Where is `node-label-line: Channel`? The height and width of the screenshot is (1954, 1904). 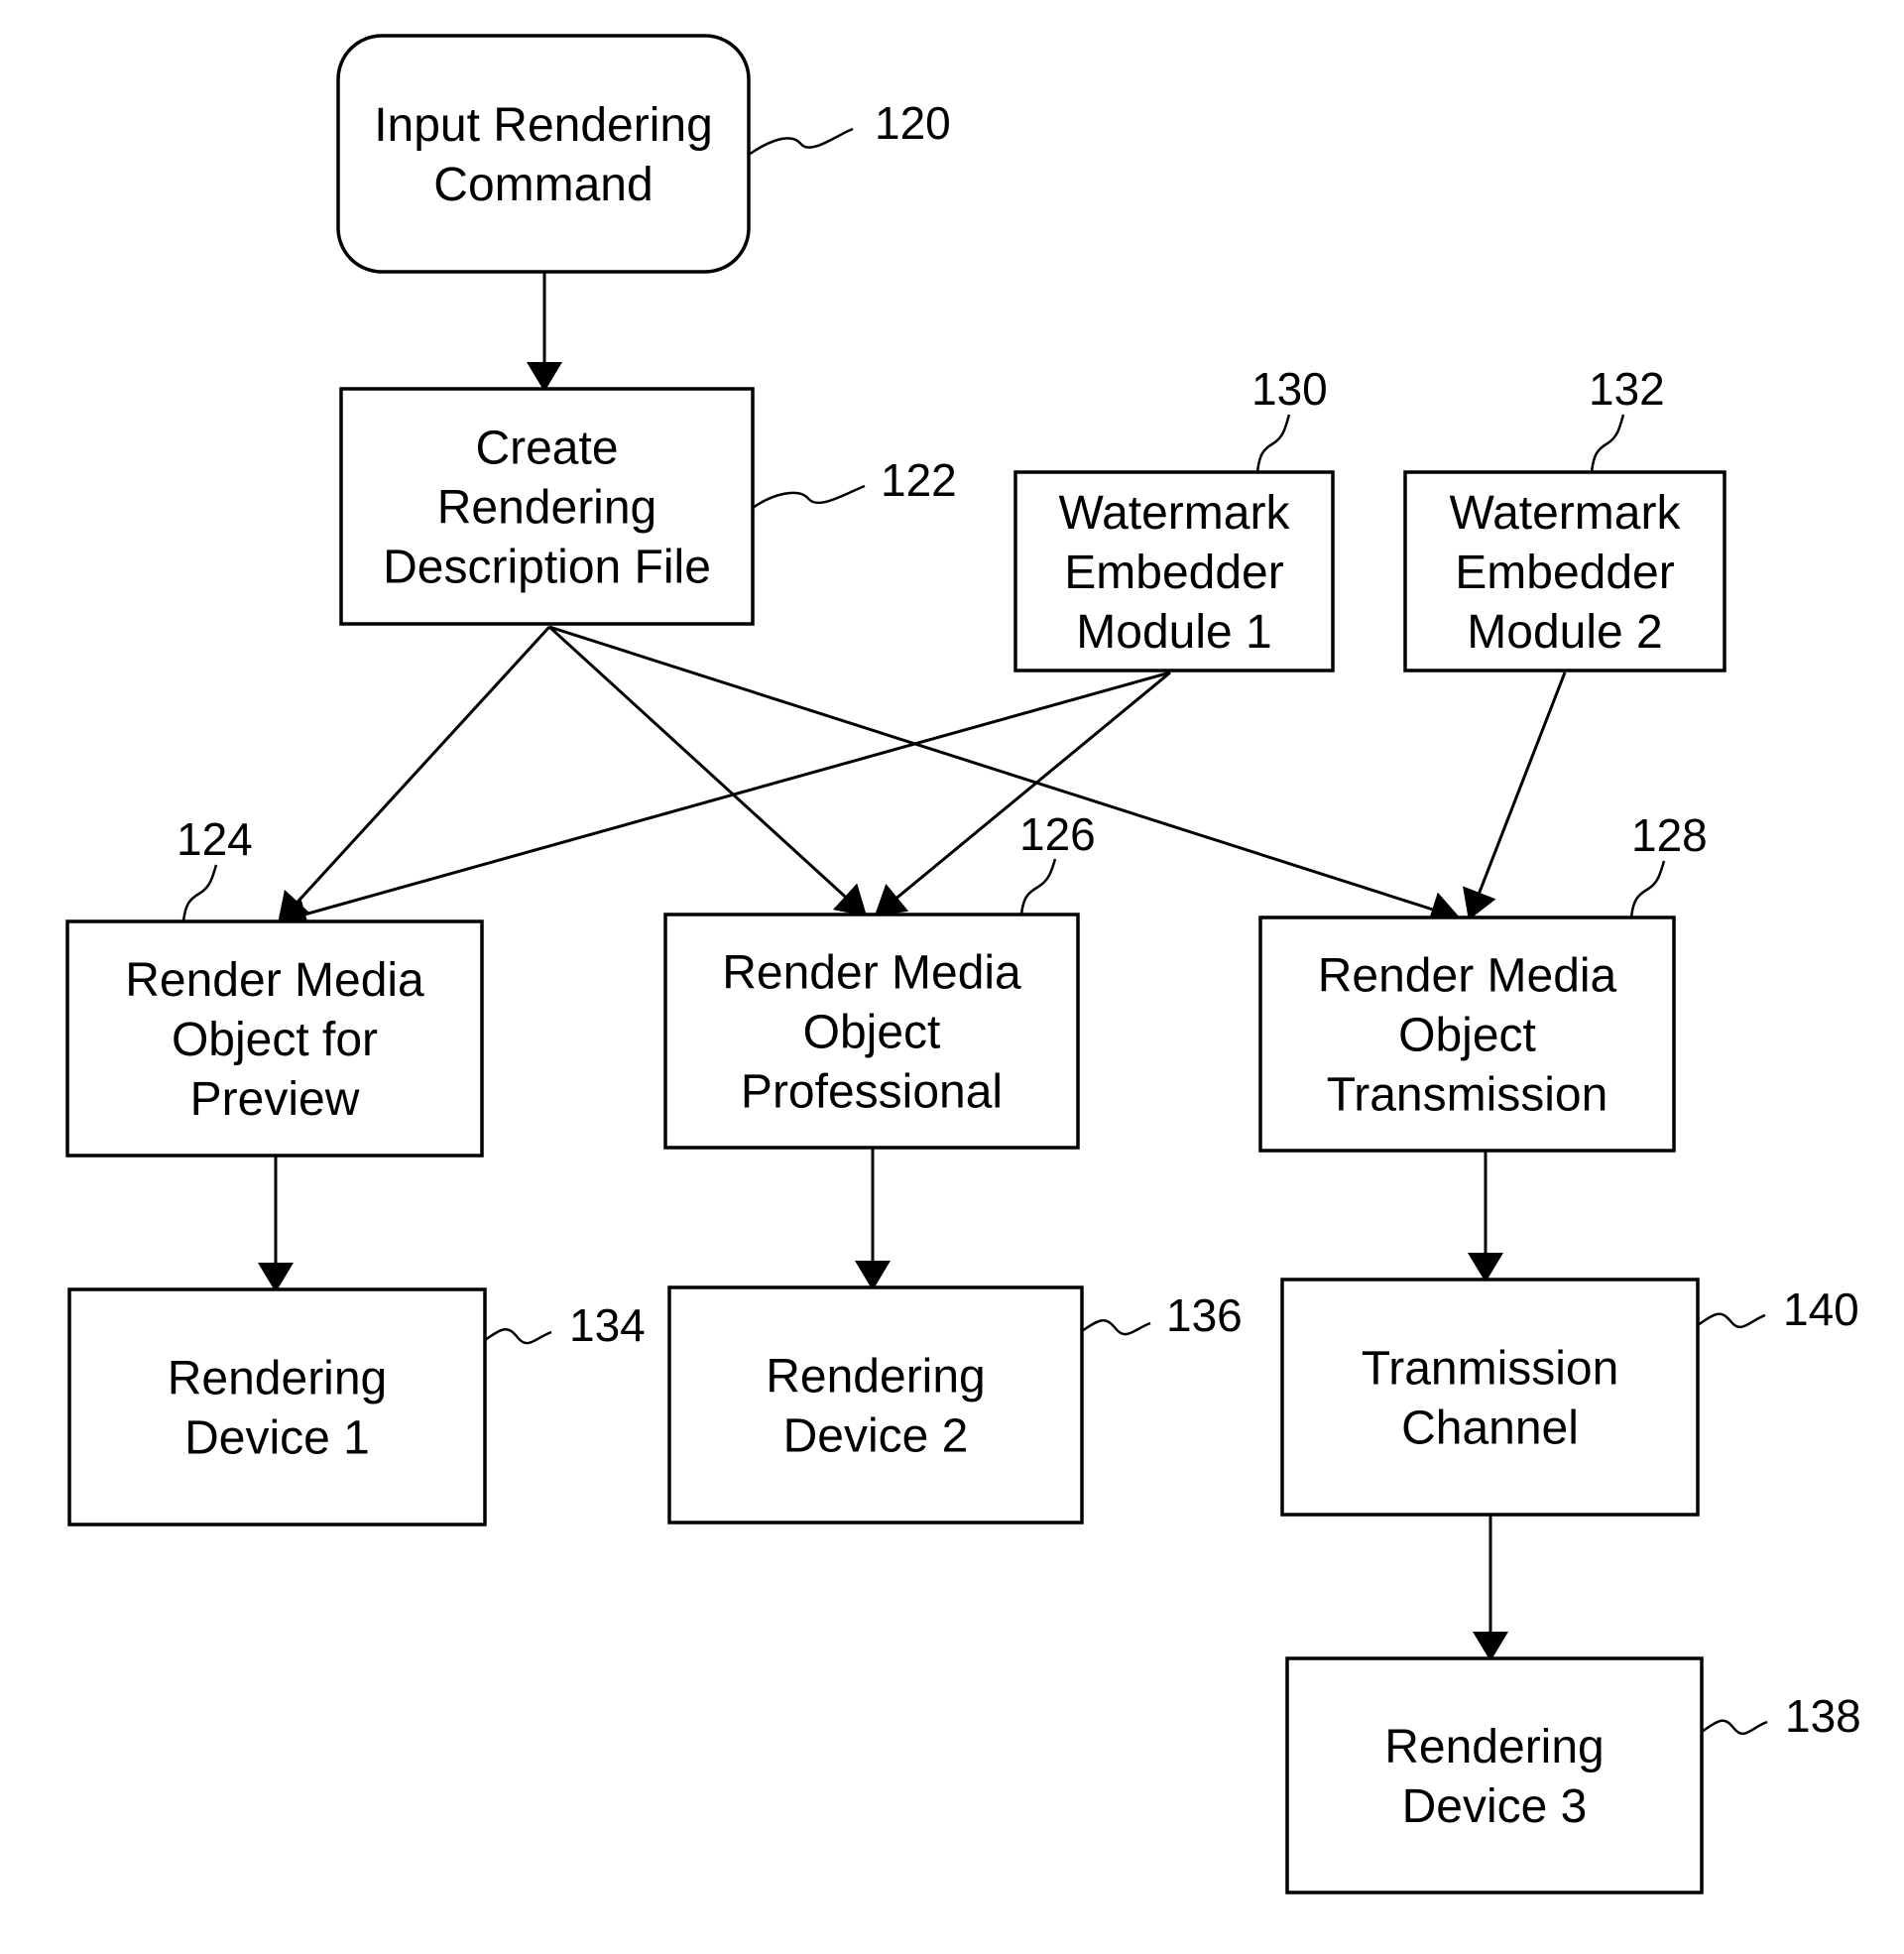 node-label-line: Channel is located at coordinates (1490, 1429).